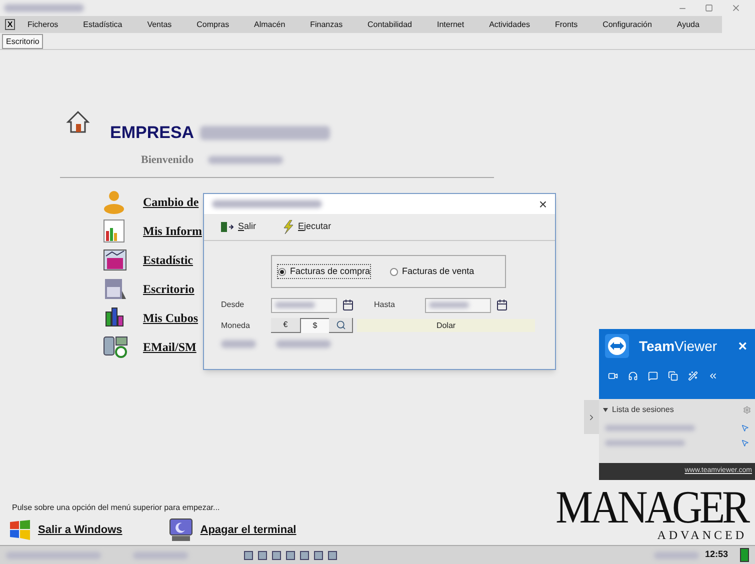 This screenshot has width=755, height=564. Describe the element at coordinates (633, 376) in the screenshot. I see `headset-icon` at that location.